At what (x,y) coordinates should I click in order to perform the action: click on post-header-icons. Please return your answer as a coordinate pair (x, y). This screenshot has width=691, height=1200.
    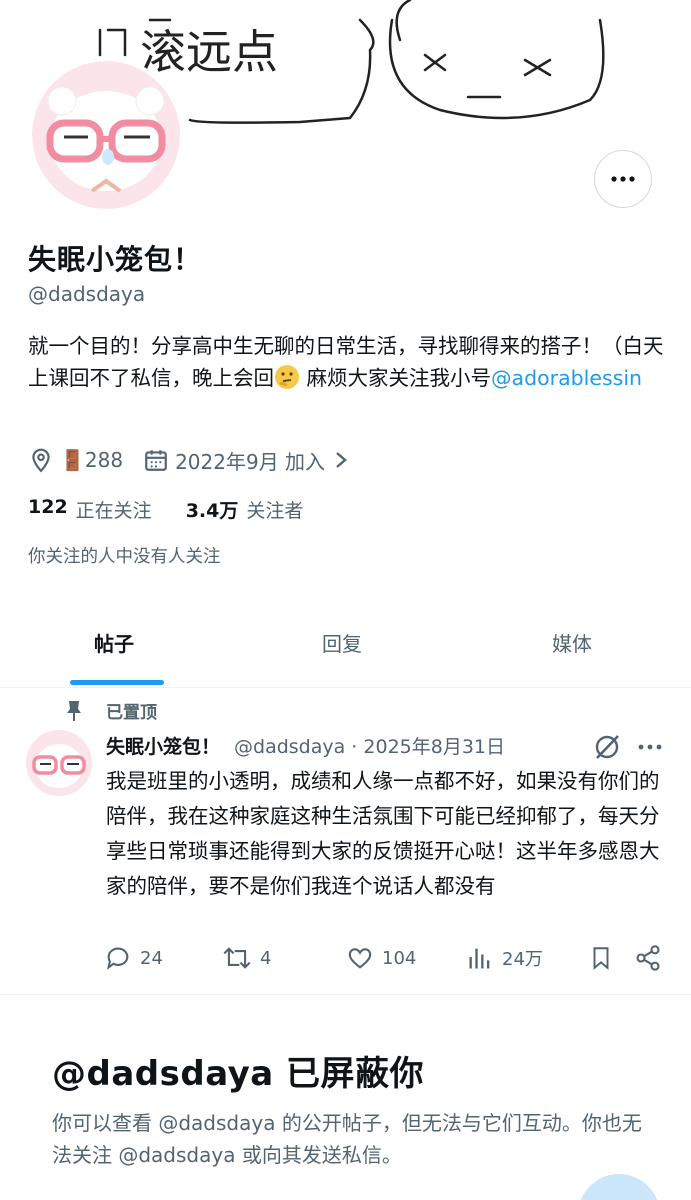
    Looking at the image, I should click on (628, 747).